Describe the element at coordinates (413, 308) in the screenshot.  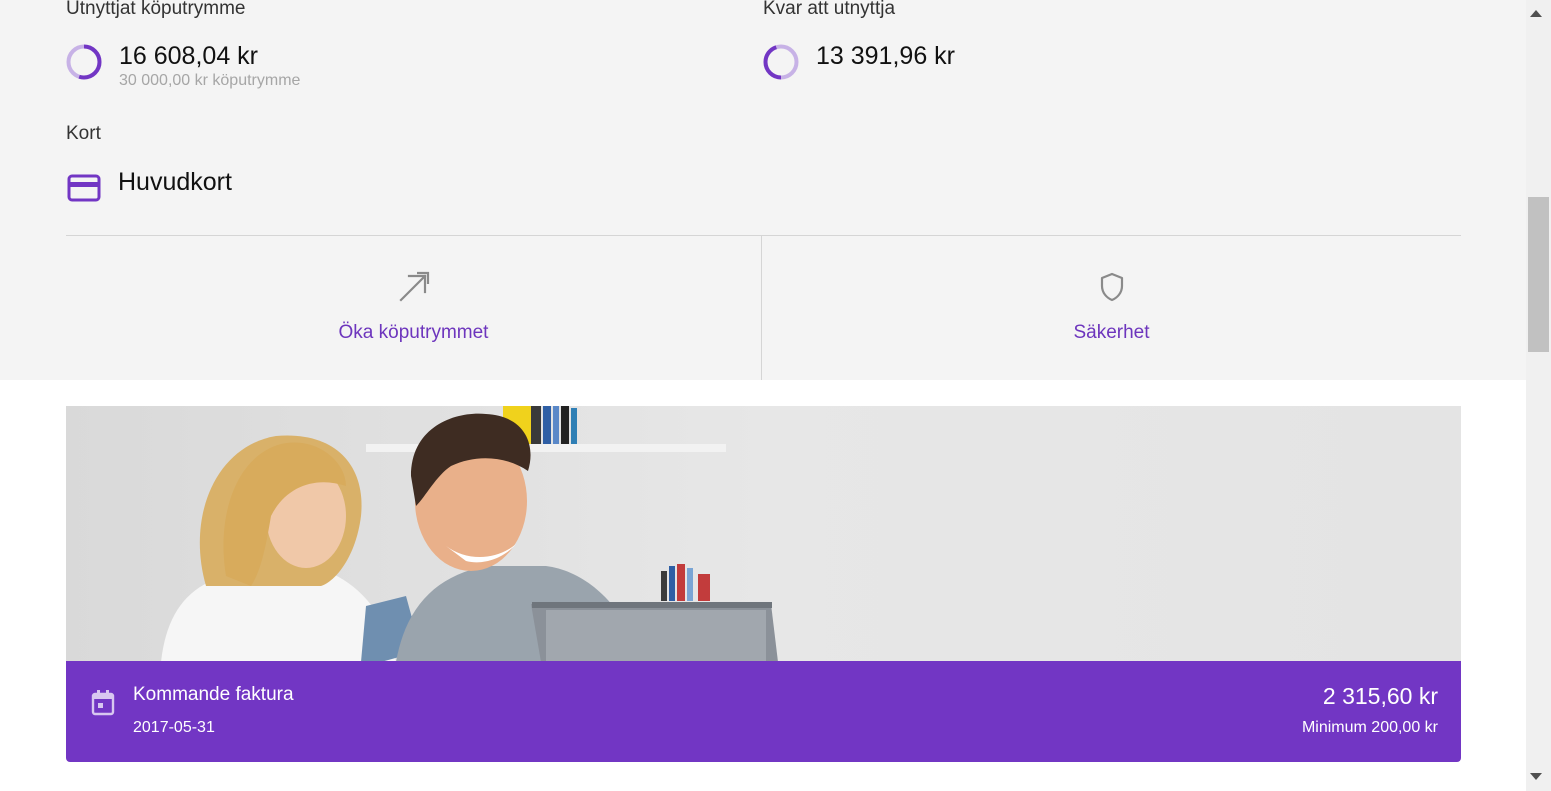
I see `increase-credit-button: Öka köputrymmet` at that location.